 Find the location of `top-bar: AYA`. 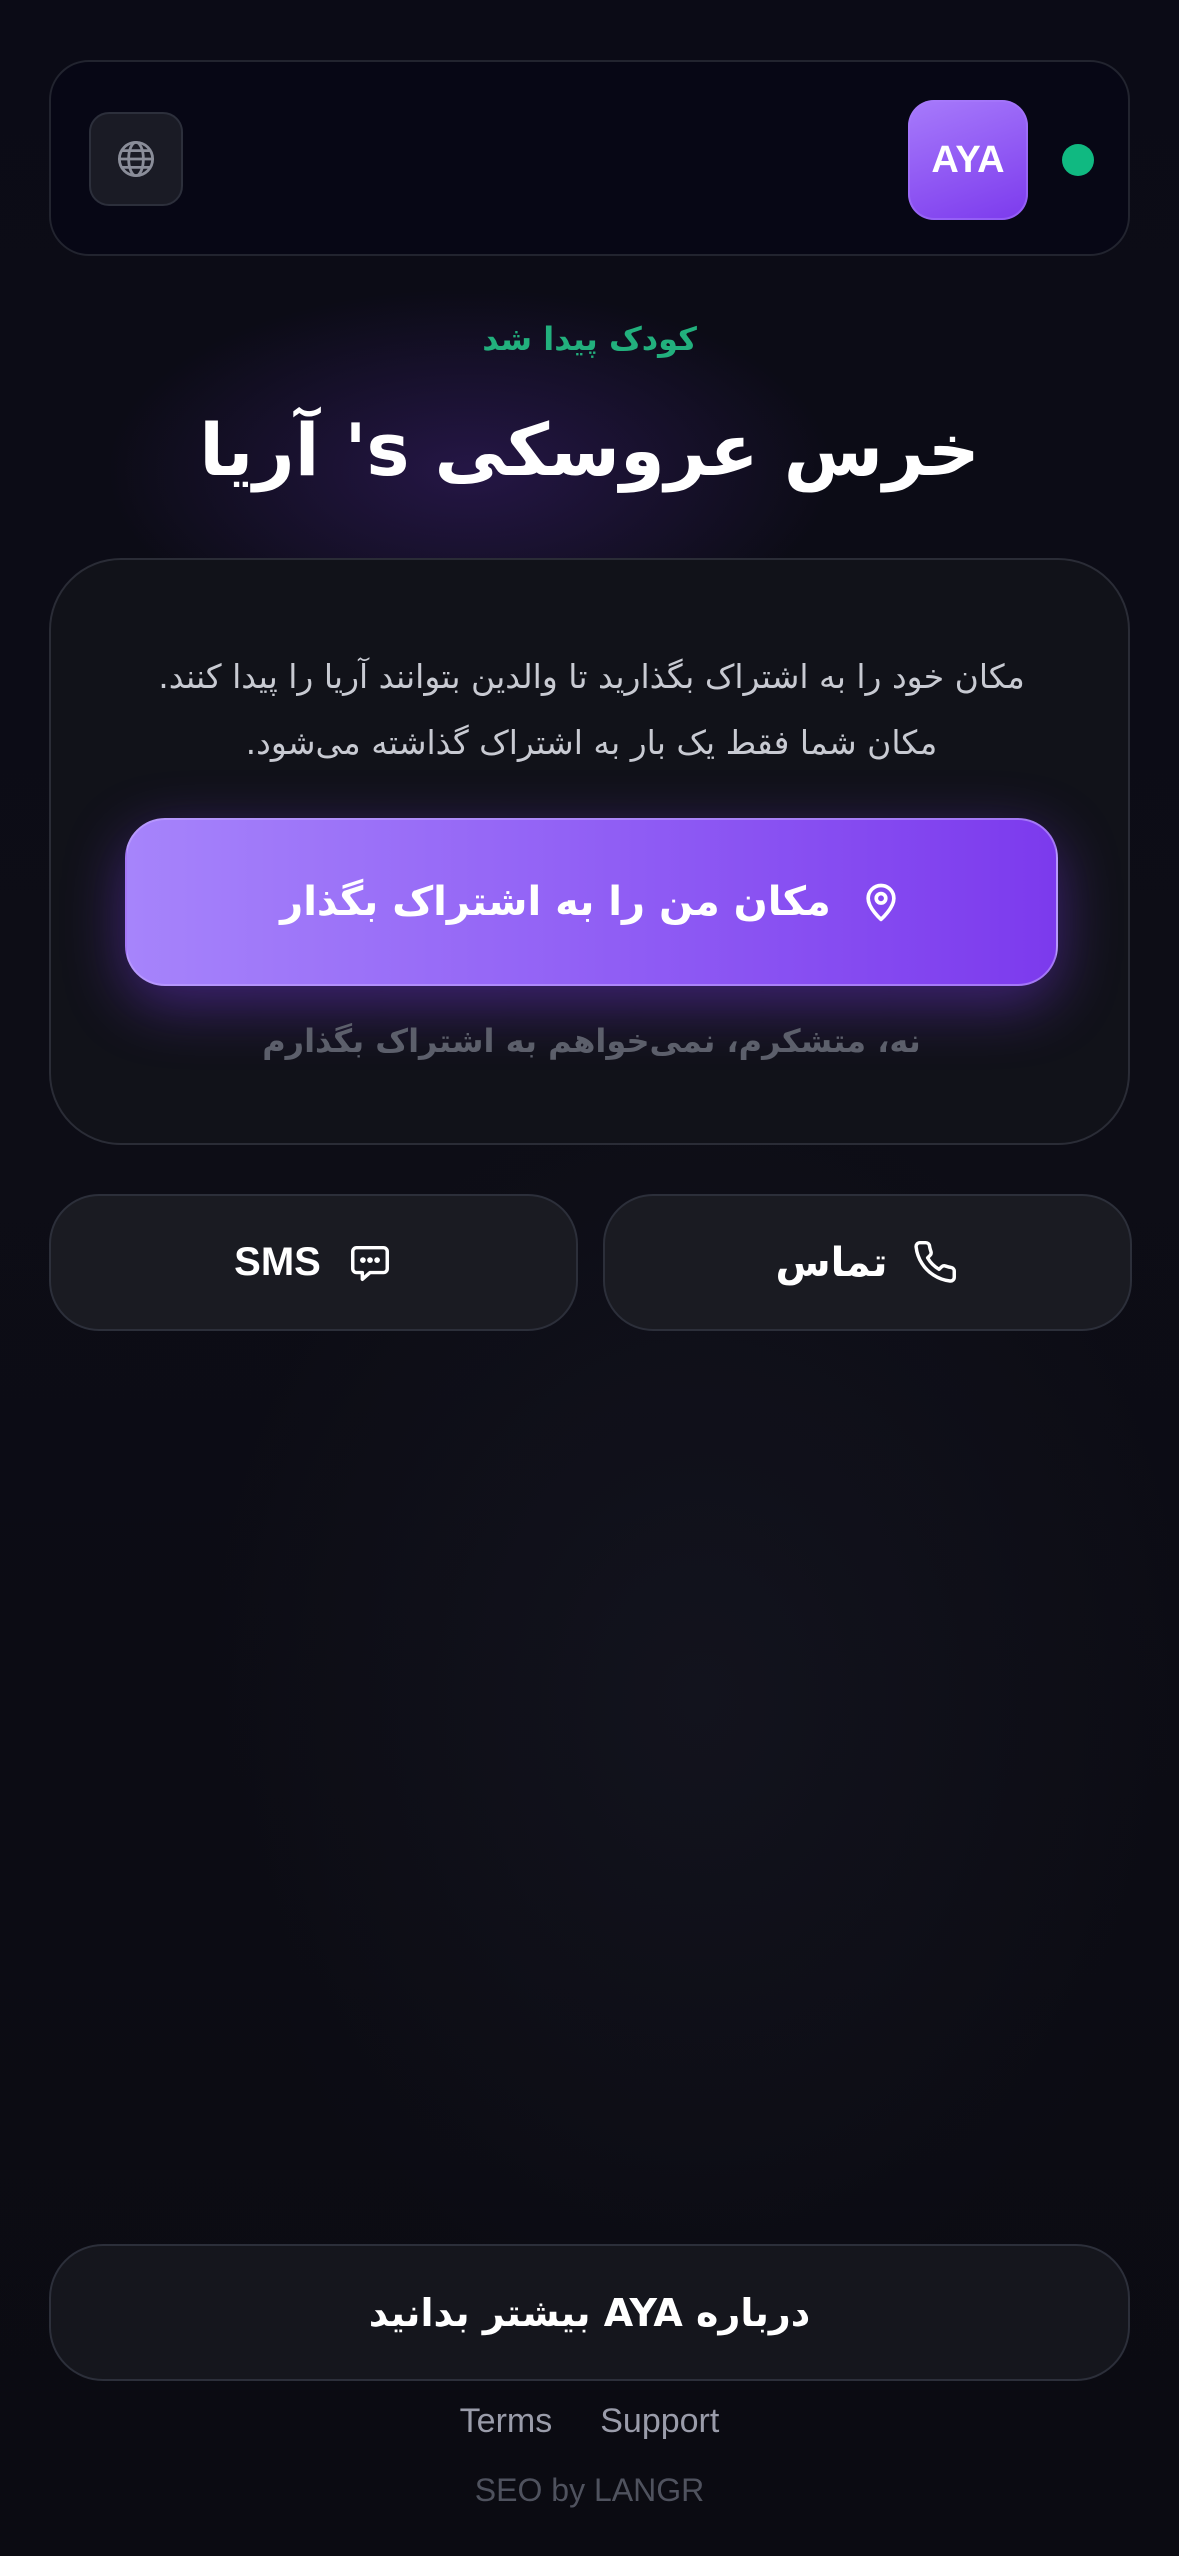

top-bar: AYA is located at coordinates (589, 158).